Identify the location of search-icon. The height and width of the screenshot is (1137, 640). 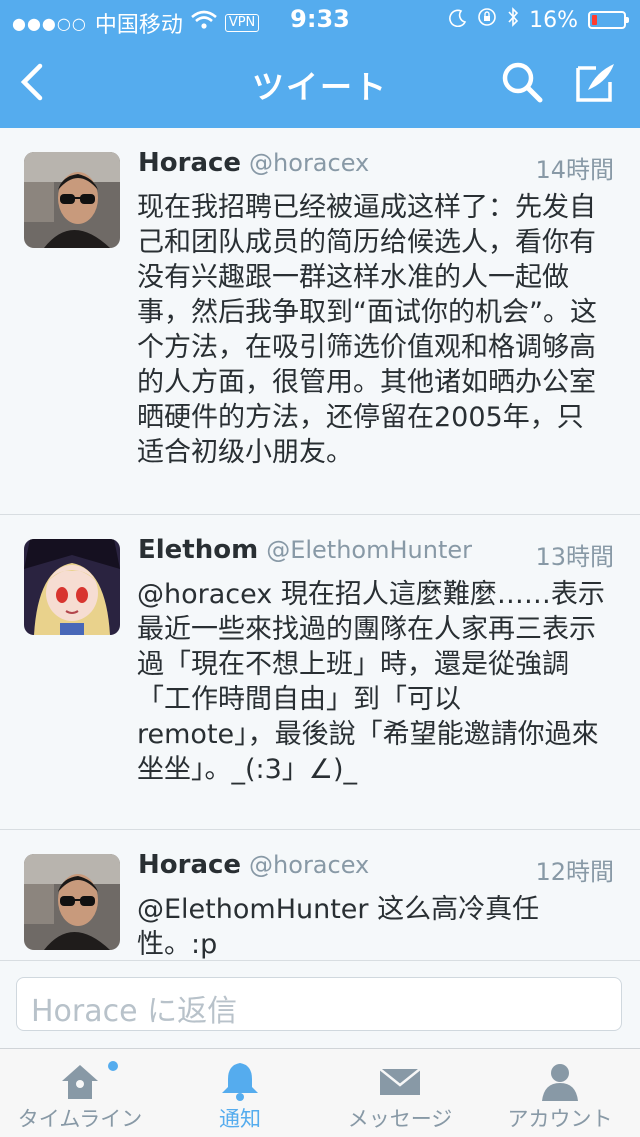
(522, 84).